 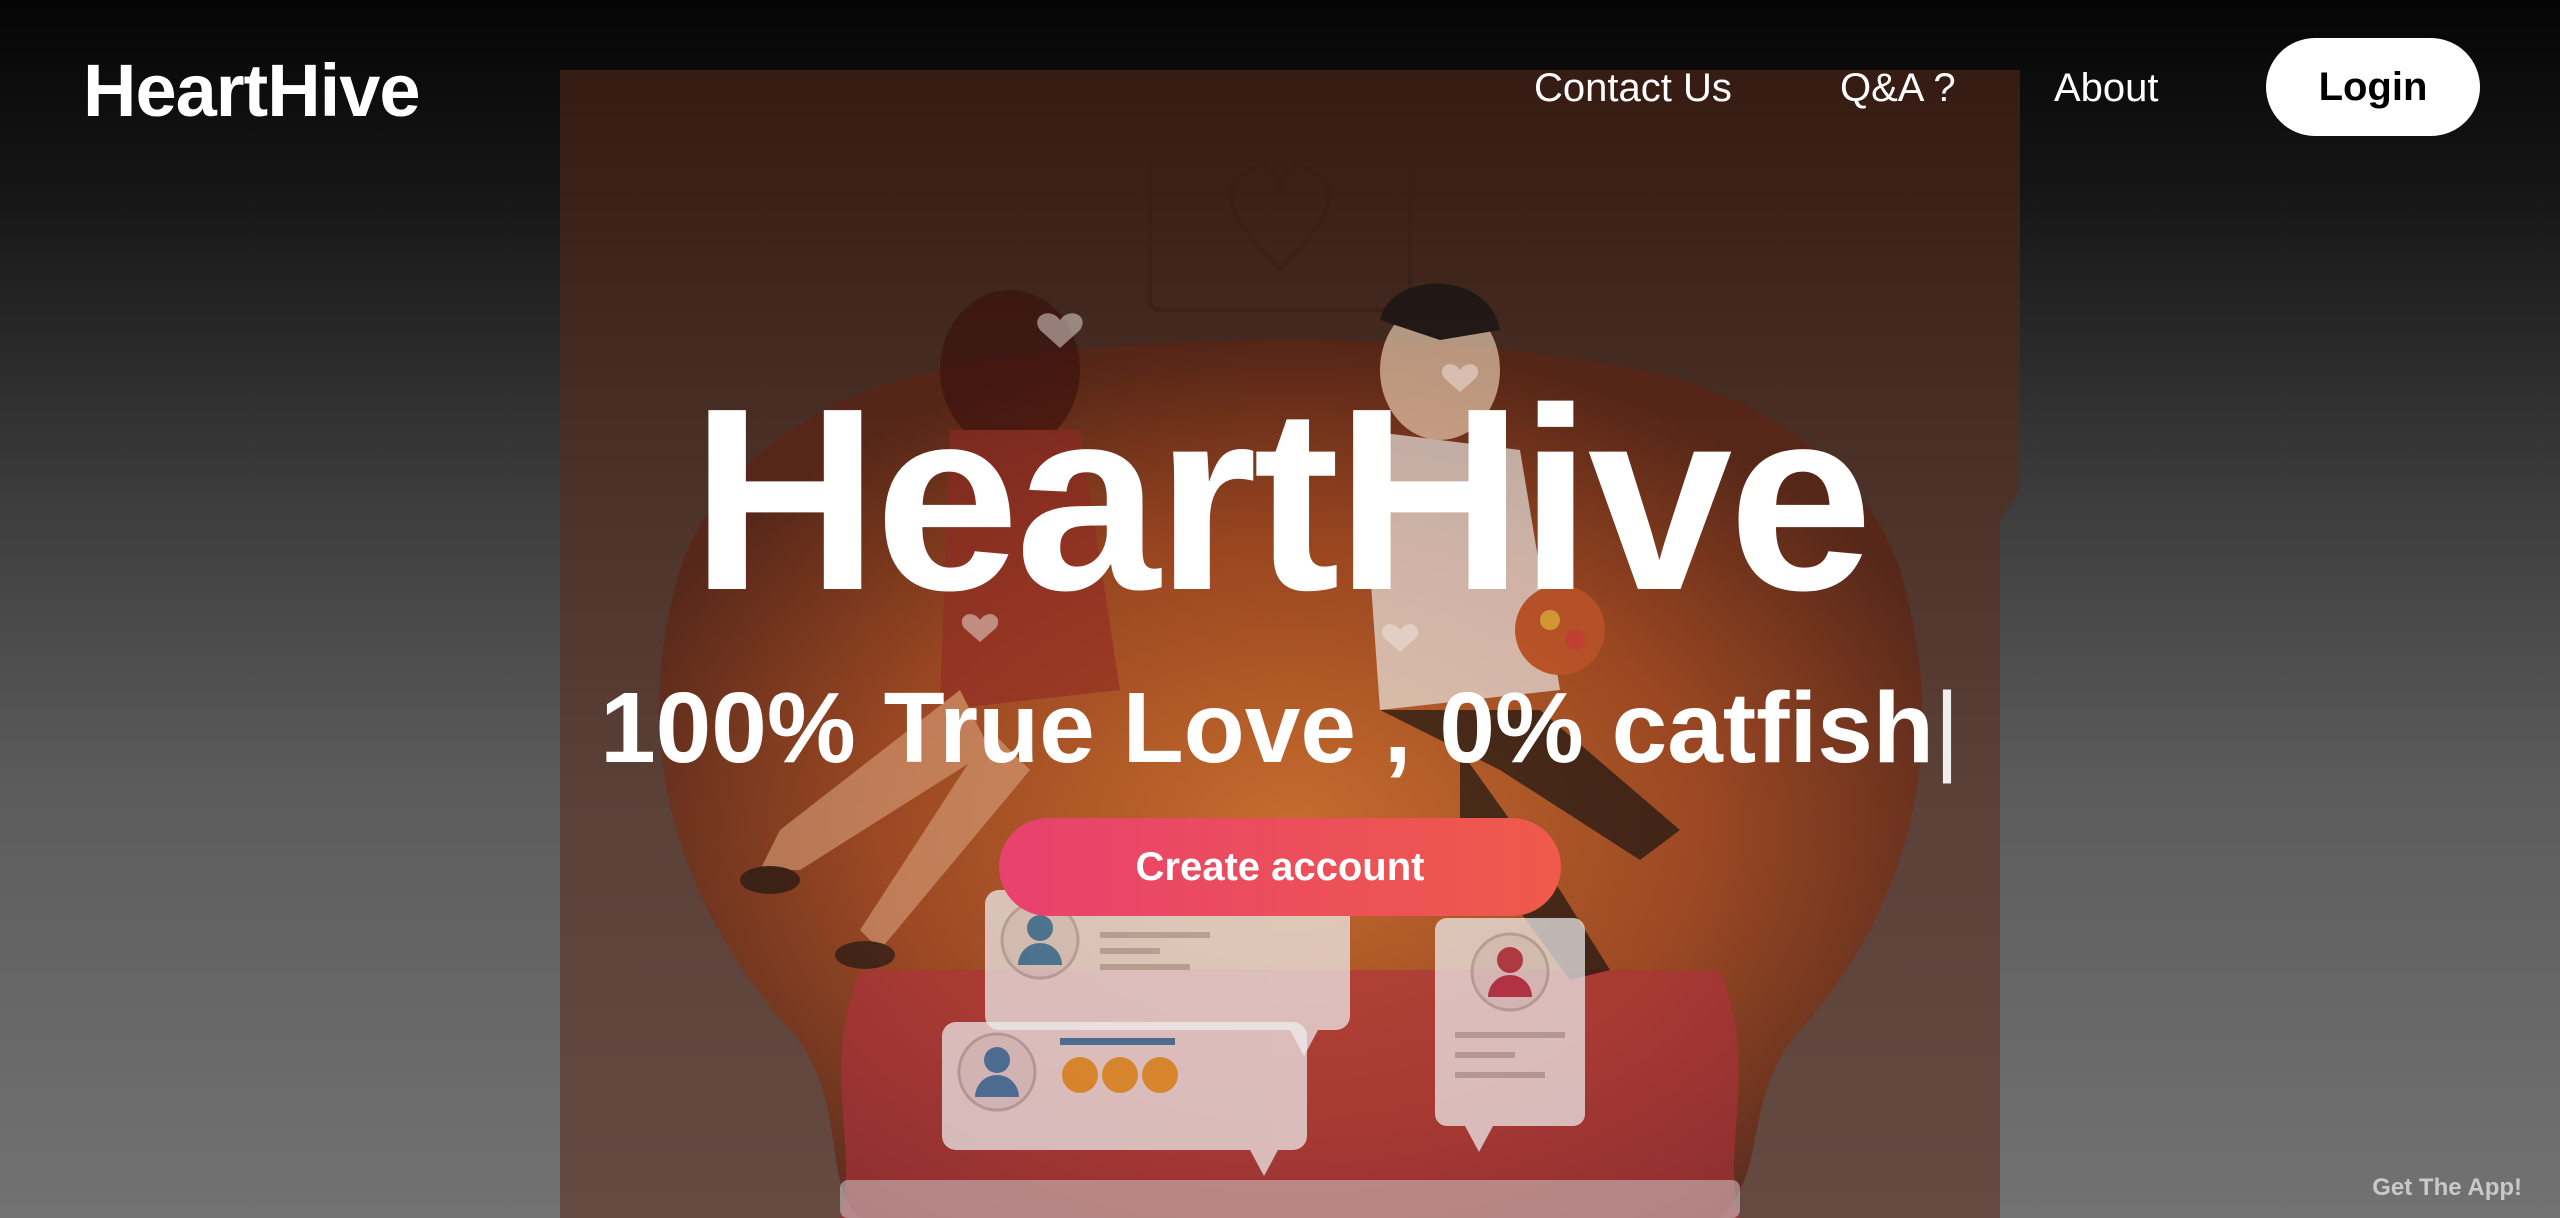 I want to click on get-the-app-link: Get The App!, so click(x=2447, y=1188).